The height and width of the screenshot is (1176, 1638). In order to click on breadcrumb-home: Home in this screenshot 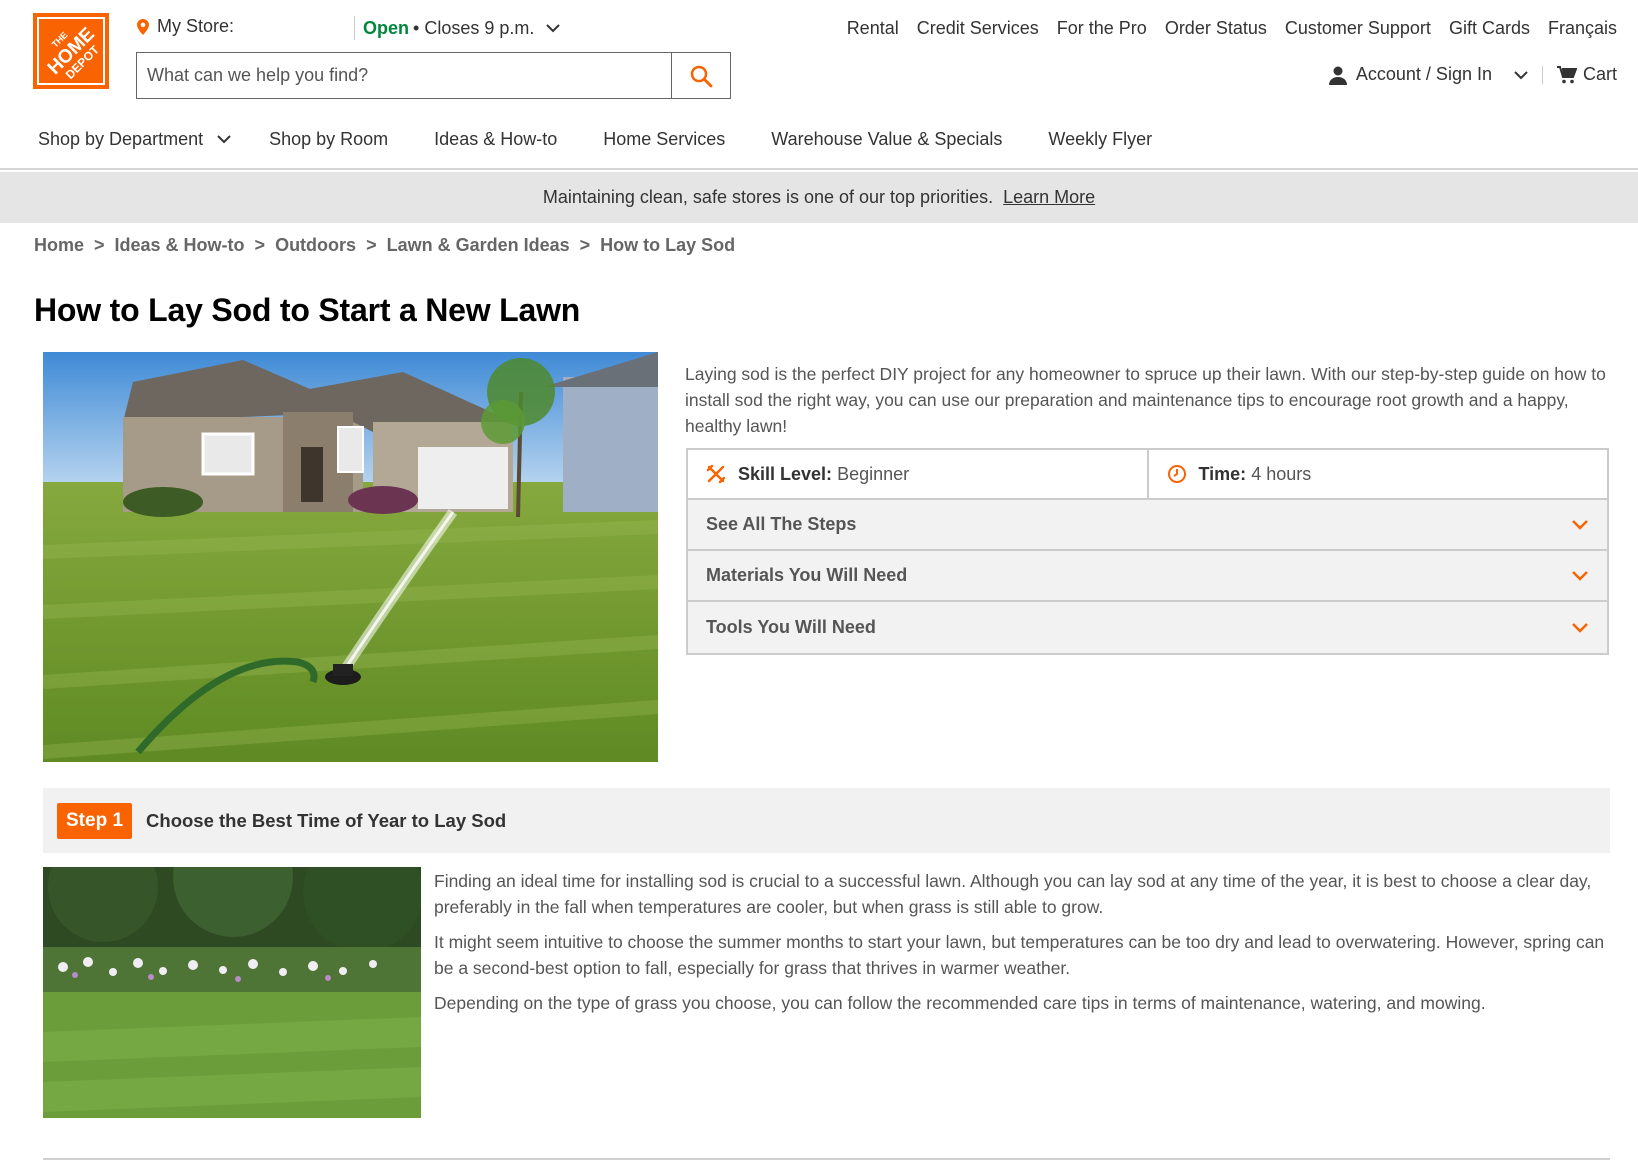, I will do `click(59, 245)`.